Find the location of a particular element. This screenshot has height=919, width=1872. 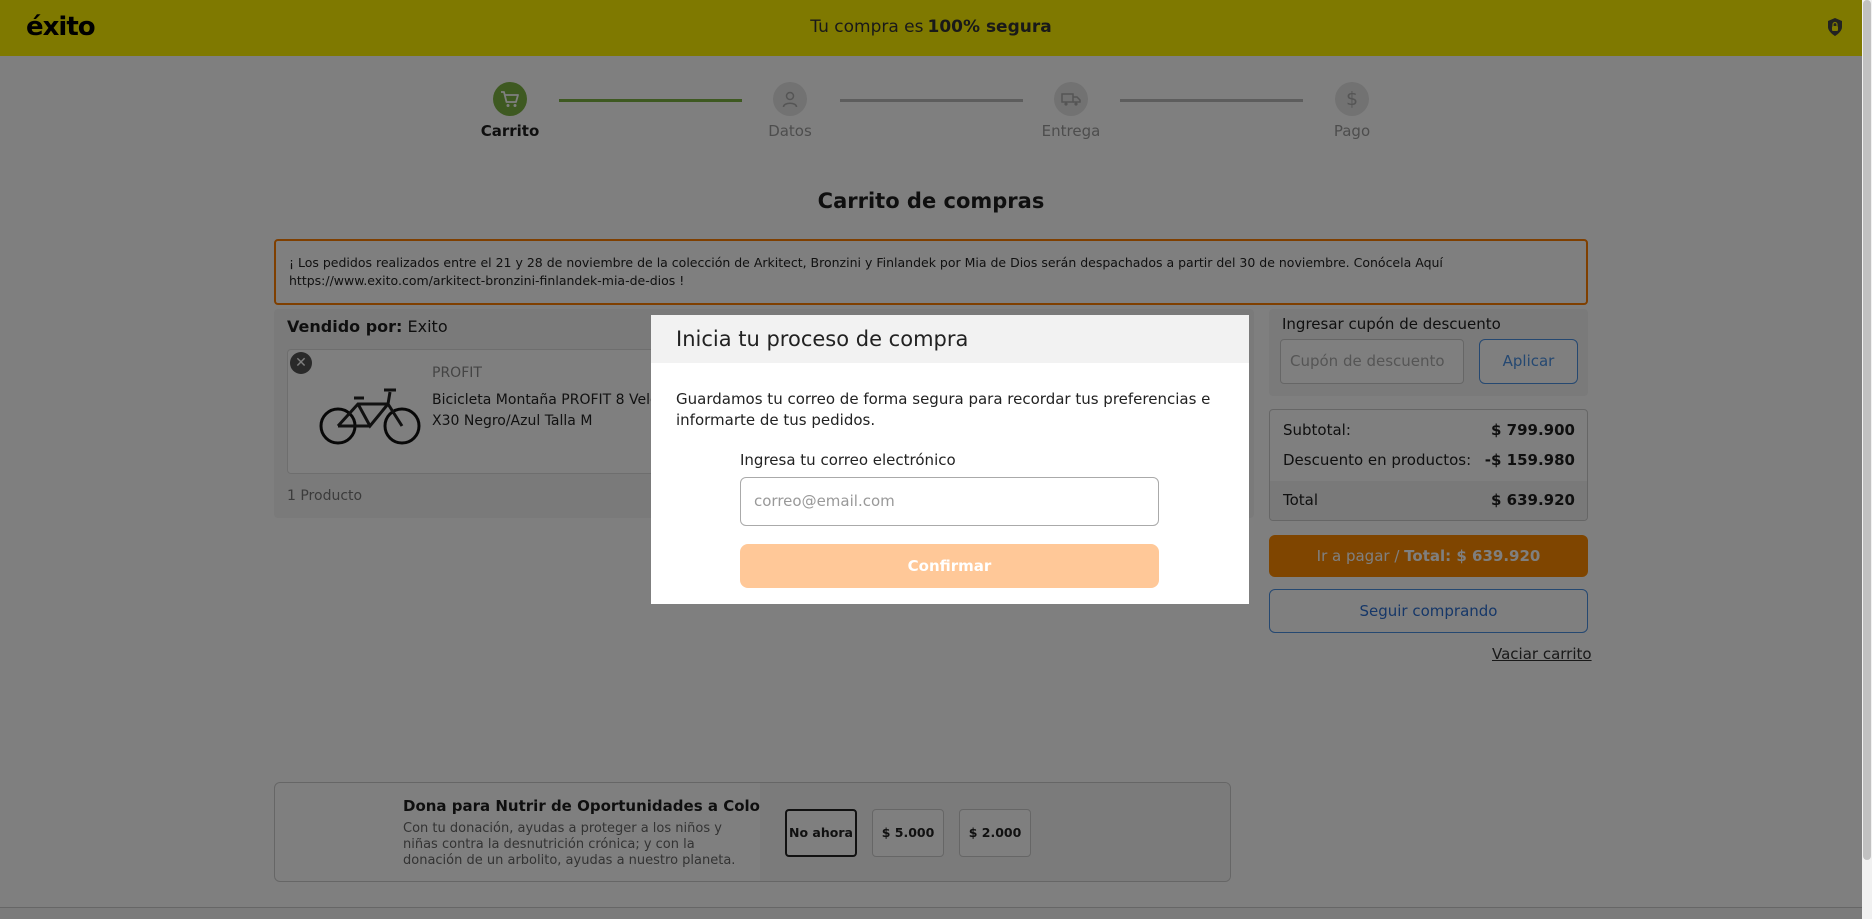

page-scrollbar is located at coordinates (1867, 459).